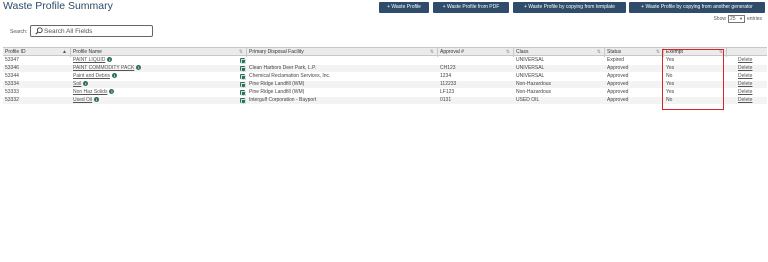 The image size is (768, 262). Describe the element at coordinates (12, 76) in the screenshot. I see `profile-id: 53344` at that location.